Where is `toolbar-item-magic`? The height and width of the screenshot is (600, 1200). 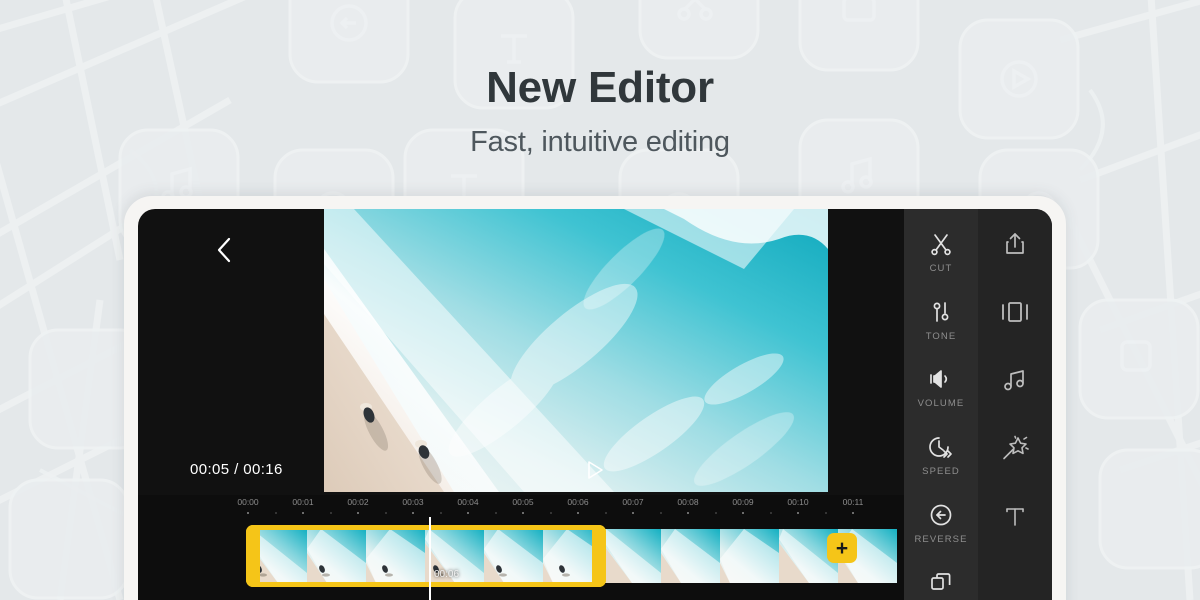
toolbar-item-magic is located at coordinates (1015, 461).